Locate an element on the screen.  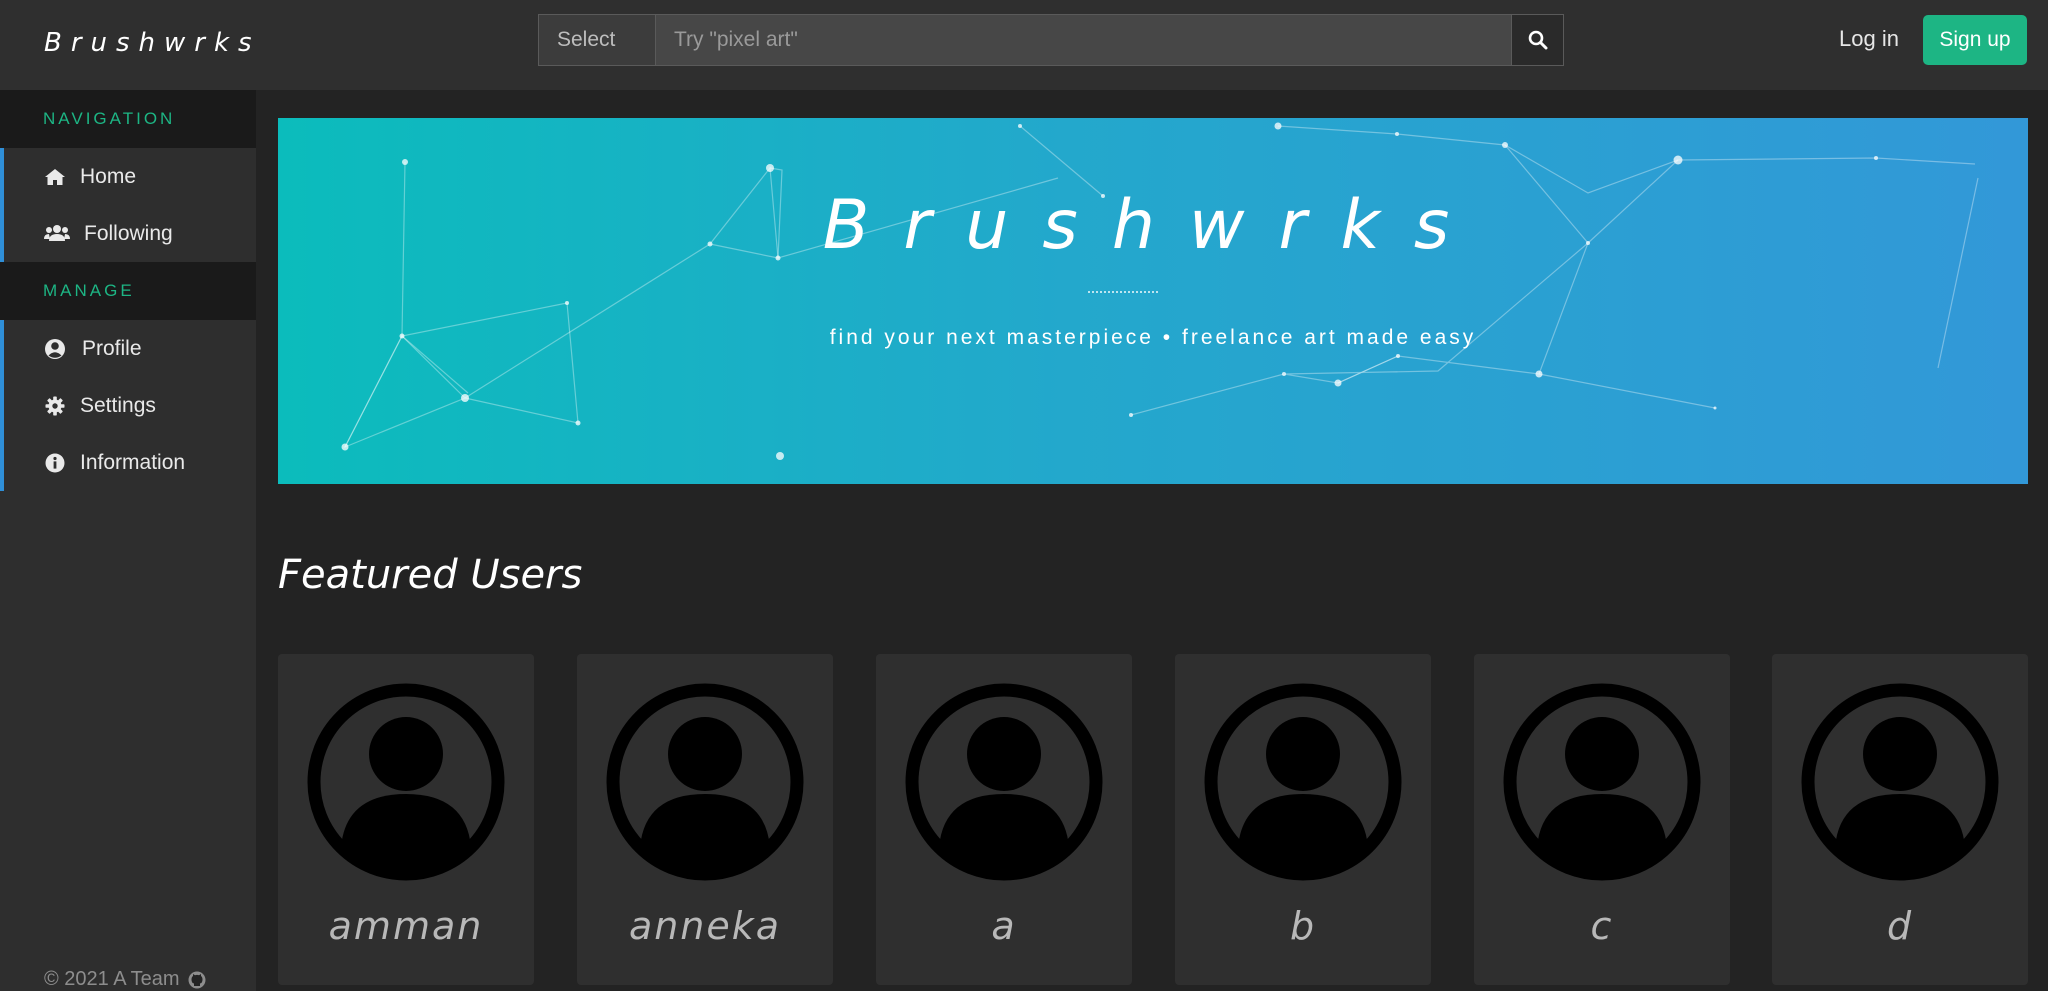
search-button is located at coordinates (1537, 40).